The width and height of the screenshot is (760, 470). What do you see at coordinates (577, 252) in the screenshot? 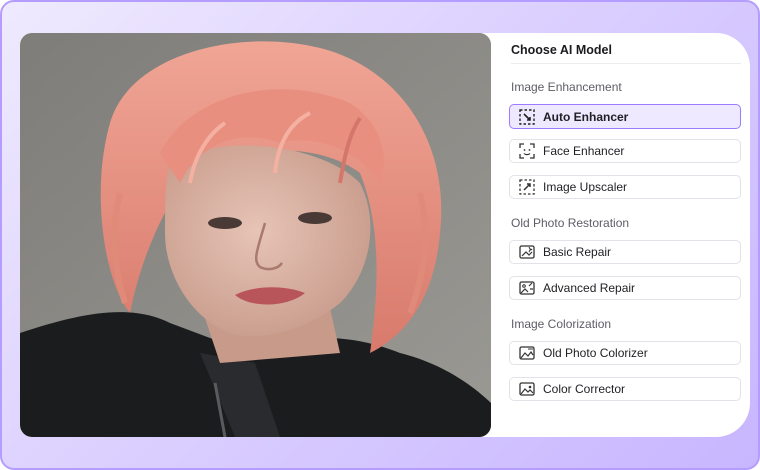
I see `model-label: Basic Repair` at bounding box center [577, 252].